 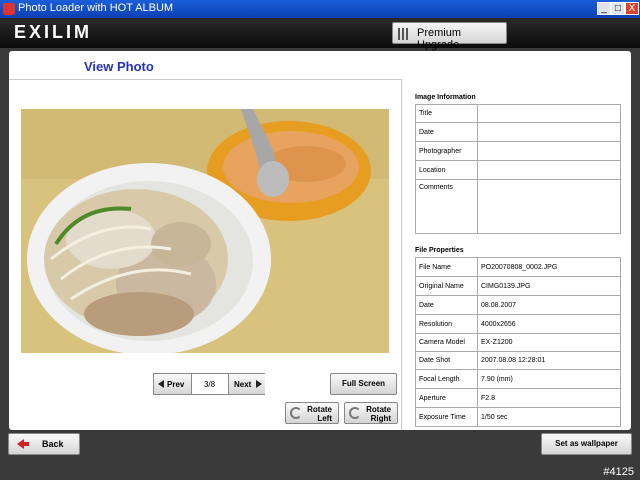 What do you see at coordinates (243, 384) in the screenshot?
I see `next-label: Next` at bounding box center [243, 384].